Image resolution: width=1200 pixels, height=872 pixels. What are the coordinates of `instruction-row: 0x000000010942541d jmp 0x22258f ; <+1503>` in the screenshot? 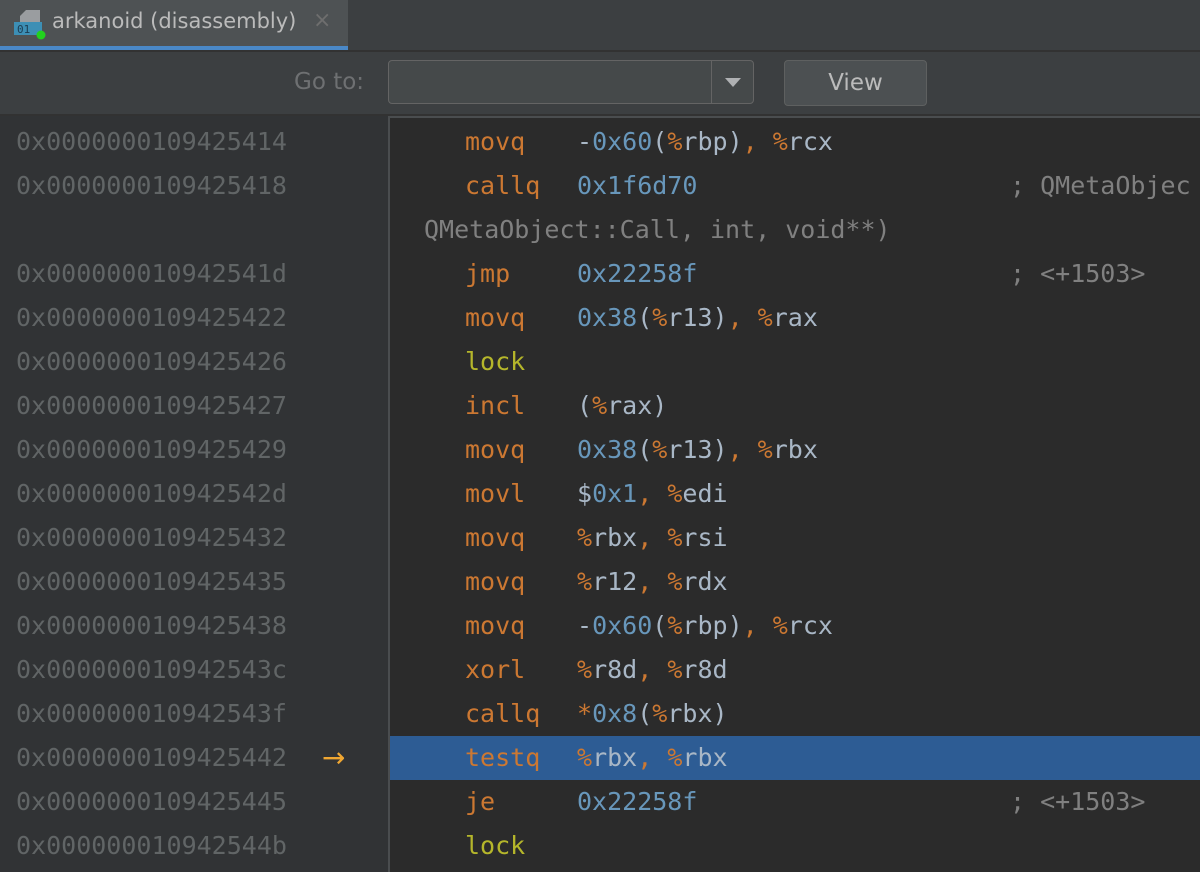 It's located at (600, 274).